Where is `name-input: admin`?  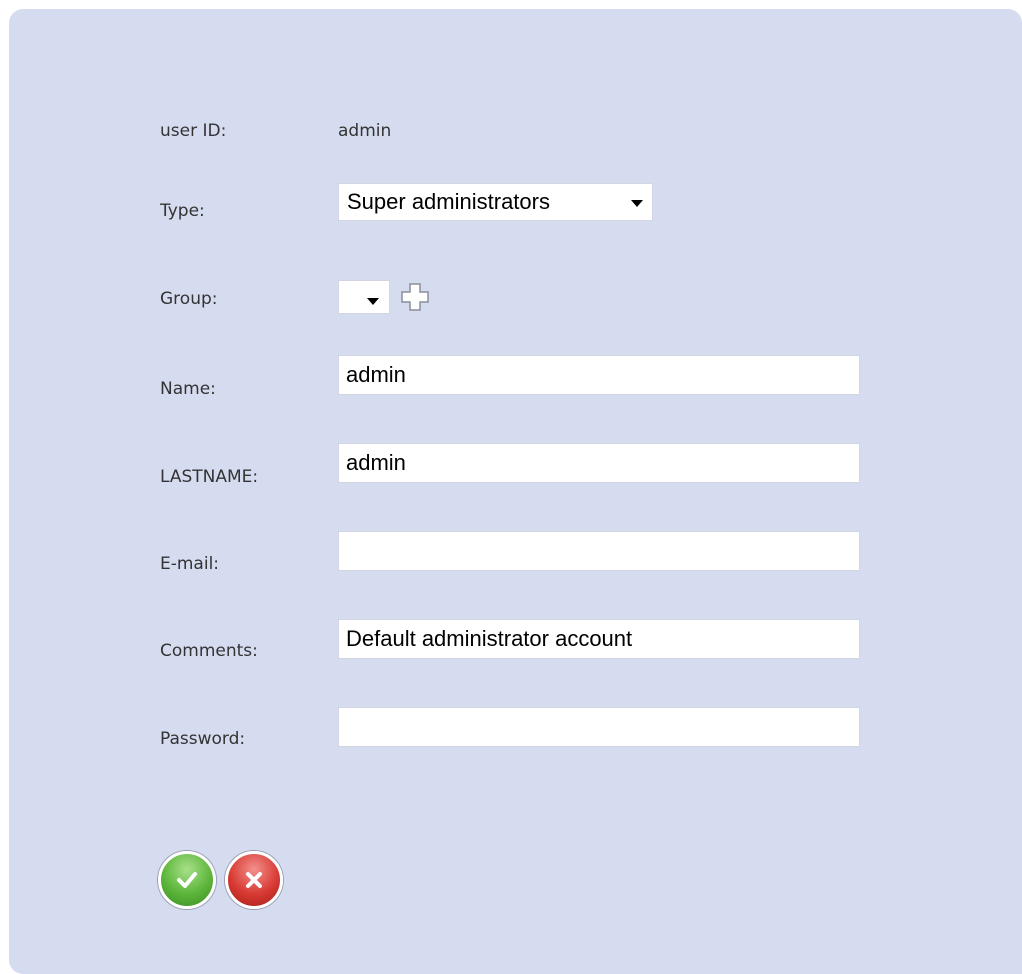
name-input: admin is located at coordinates (599, 375).